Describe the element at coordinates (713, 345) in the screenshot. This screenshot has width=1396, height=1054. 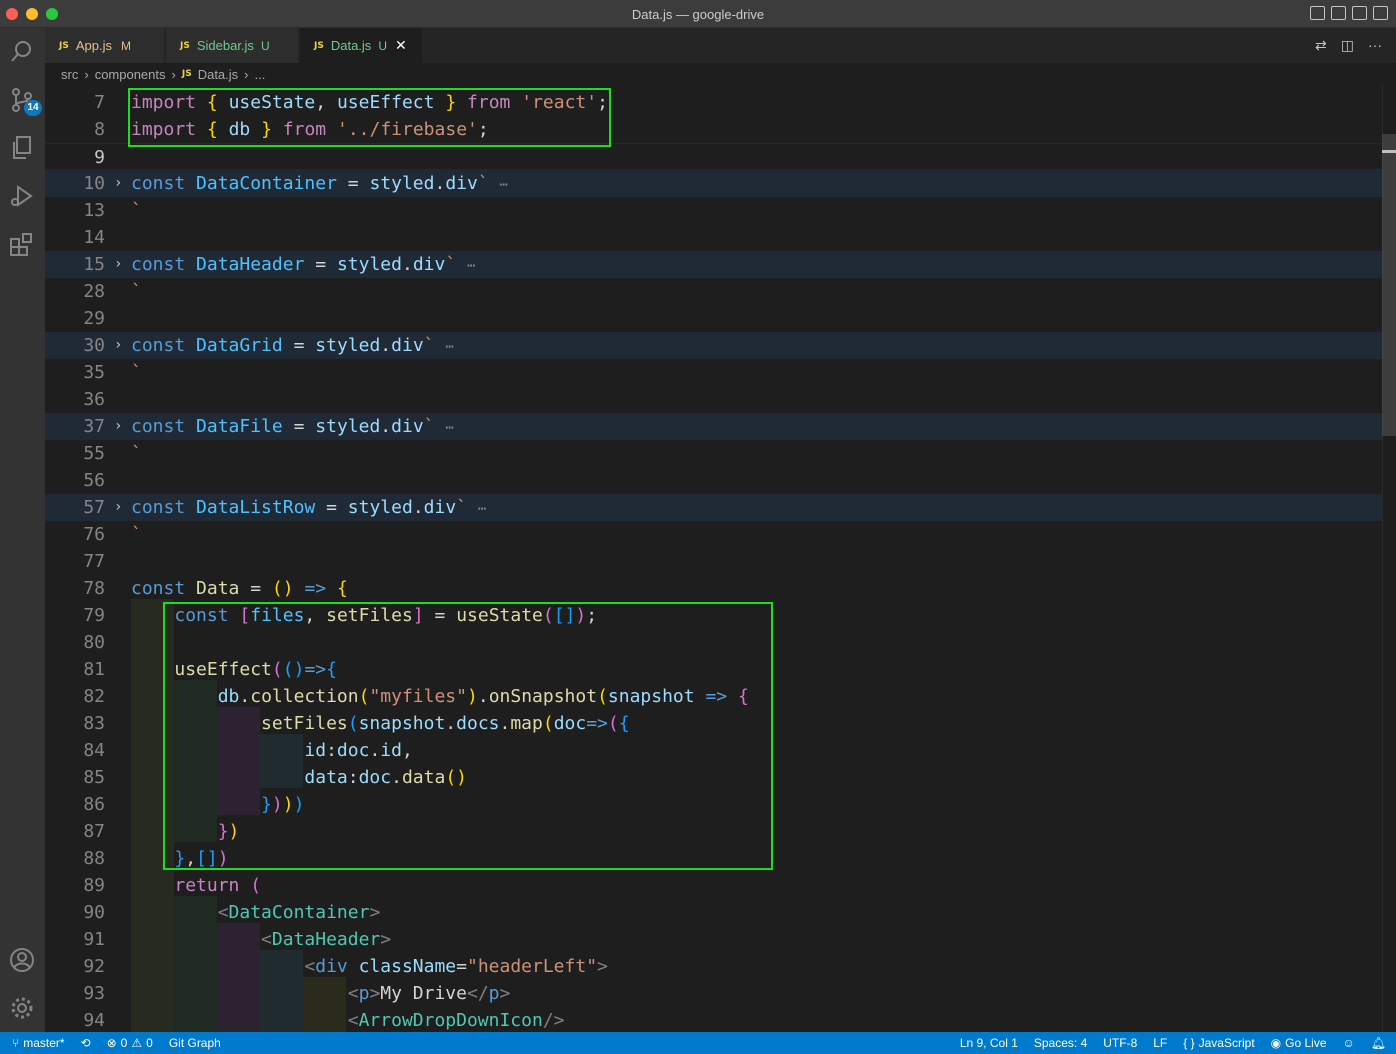
I see `code-line-folded: 30 › const DataGrid = styled.div` ⋯` at that location.